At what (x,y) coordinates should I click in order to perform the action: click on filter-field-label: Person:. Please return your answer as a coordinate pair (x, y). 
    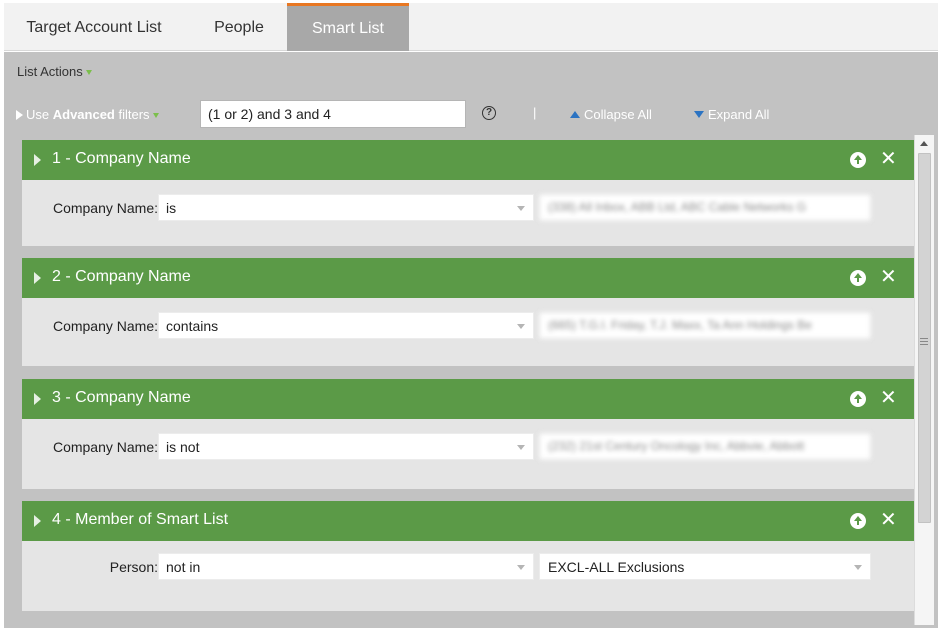
    Looking at the image, I should click on (133, 567).